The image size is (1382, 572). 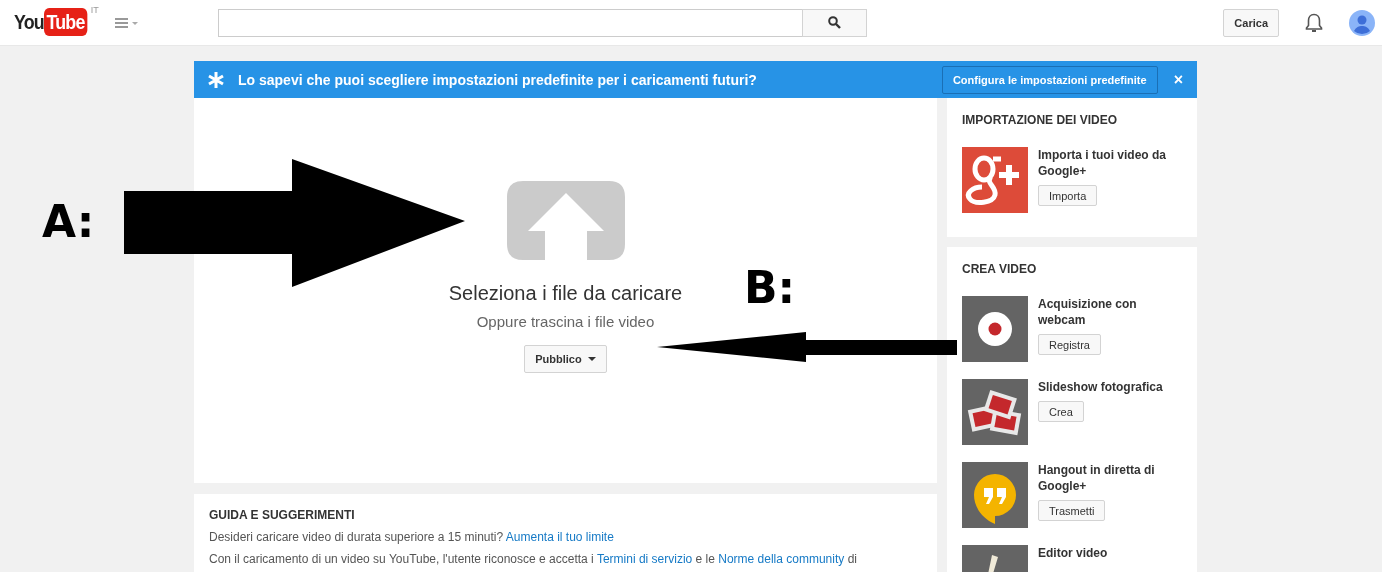 I want to click on upload-title: Seleziona i file da caricare, so click(x=565, y=293).